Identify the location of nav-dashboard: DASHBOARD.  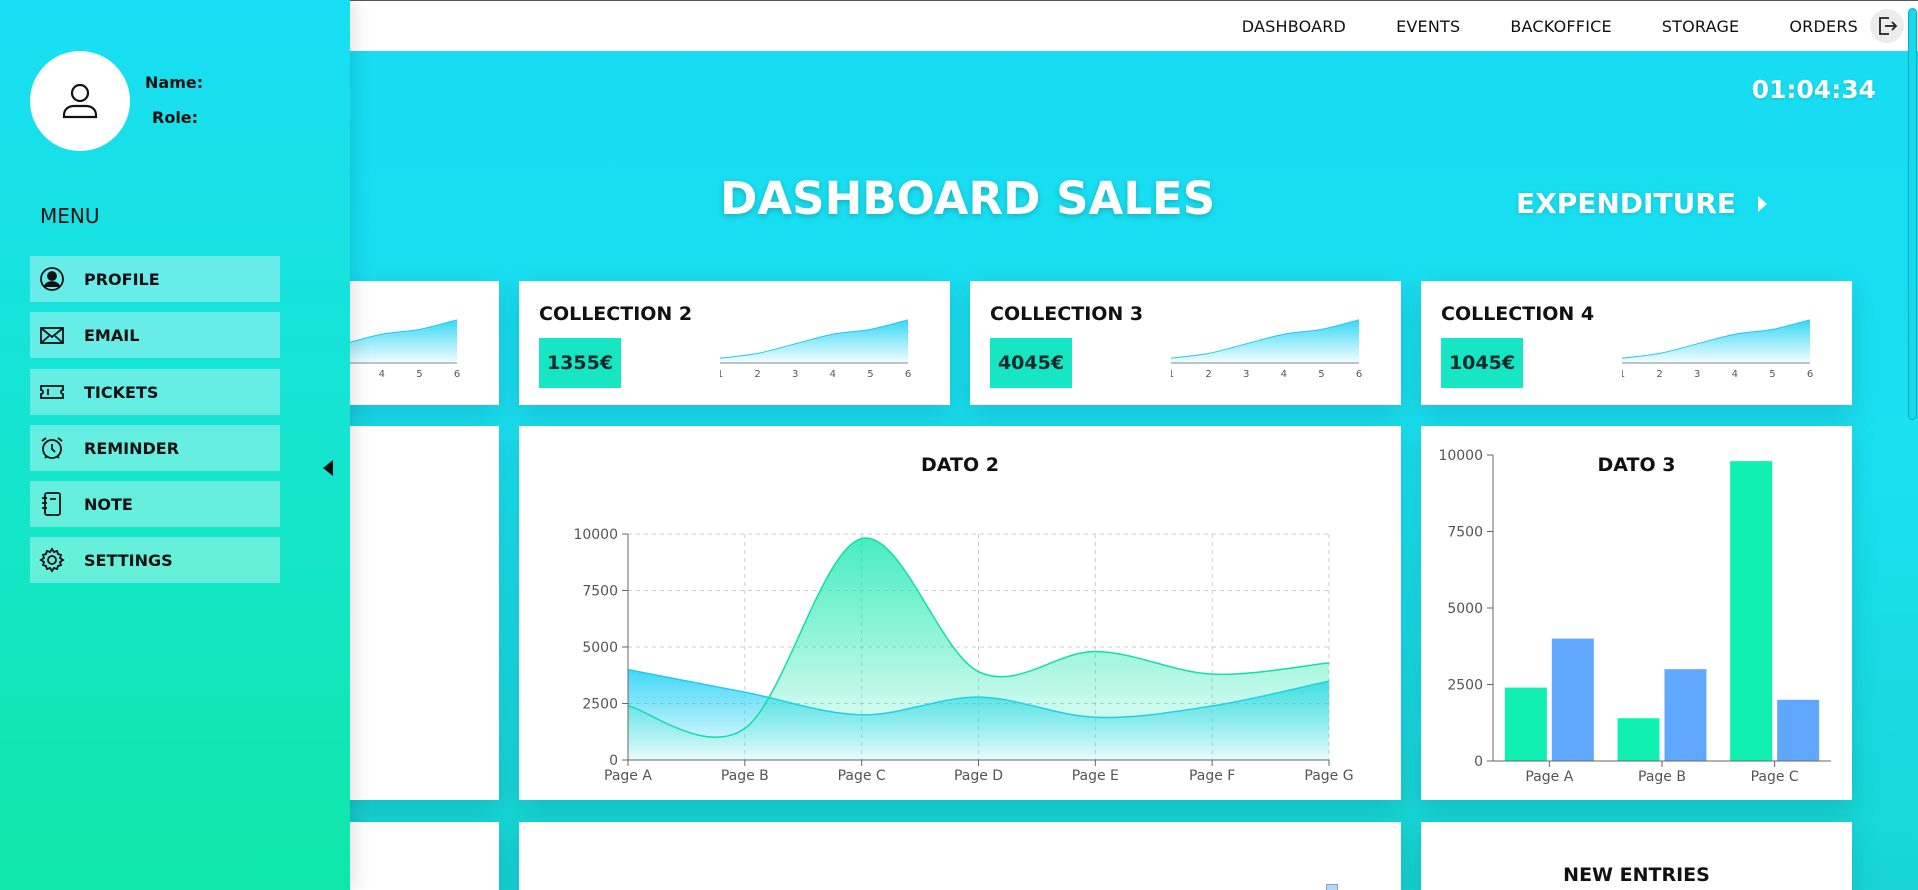
(1294, 26).